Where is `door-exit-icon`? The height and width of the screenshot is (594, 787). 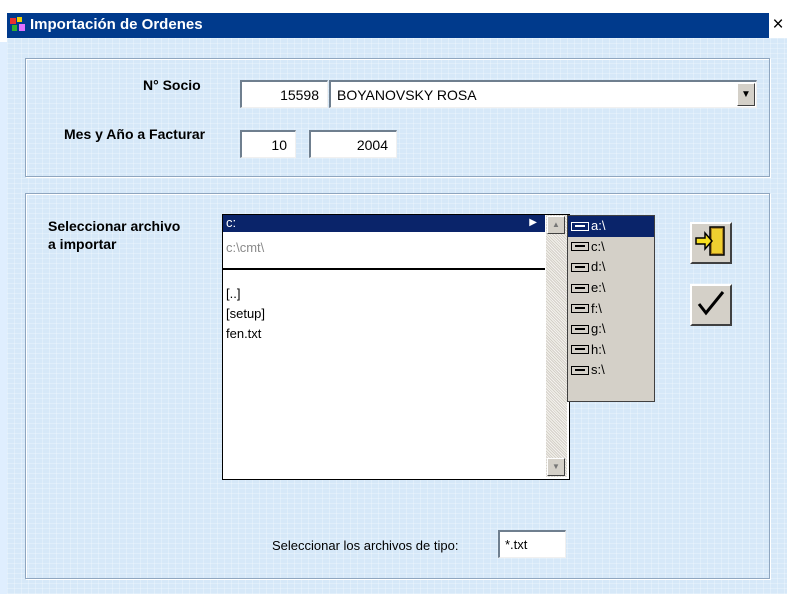 door-exit-icon is located at coordinates (710, 241).